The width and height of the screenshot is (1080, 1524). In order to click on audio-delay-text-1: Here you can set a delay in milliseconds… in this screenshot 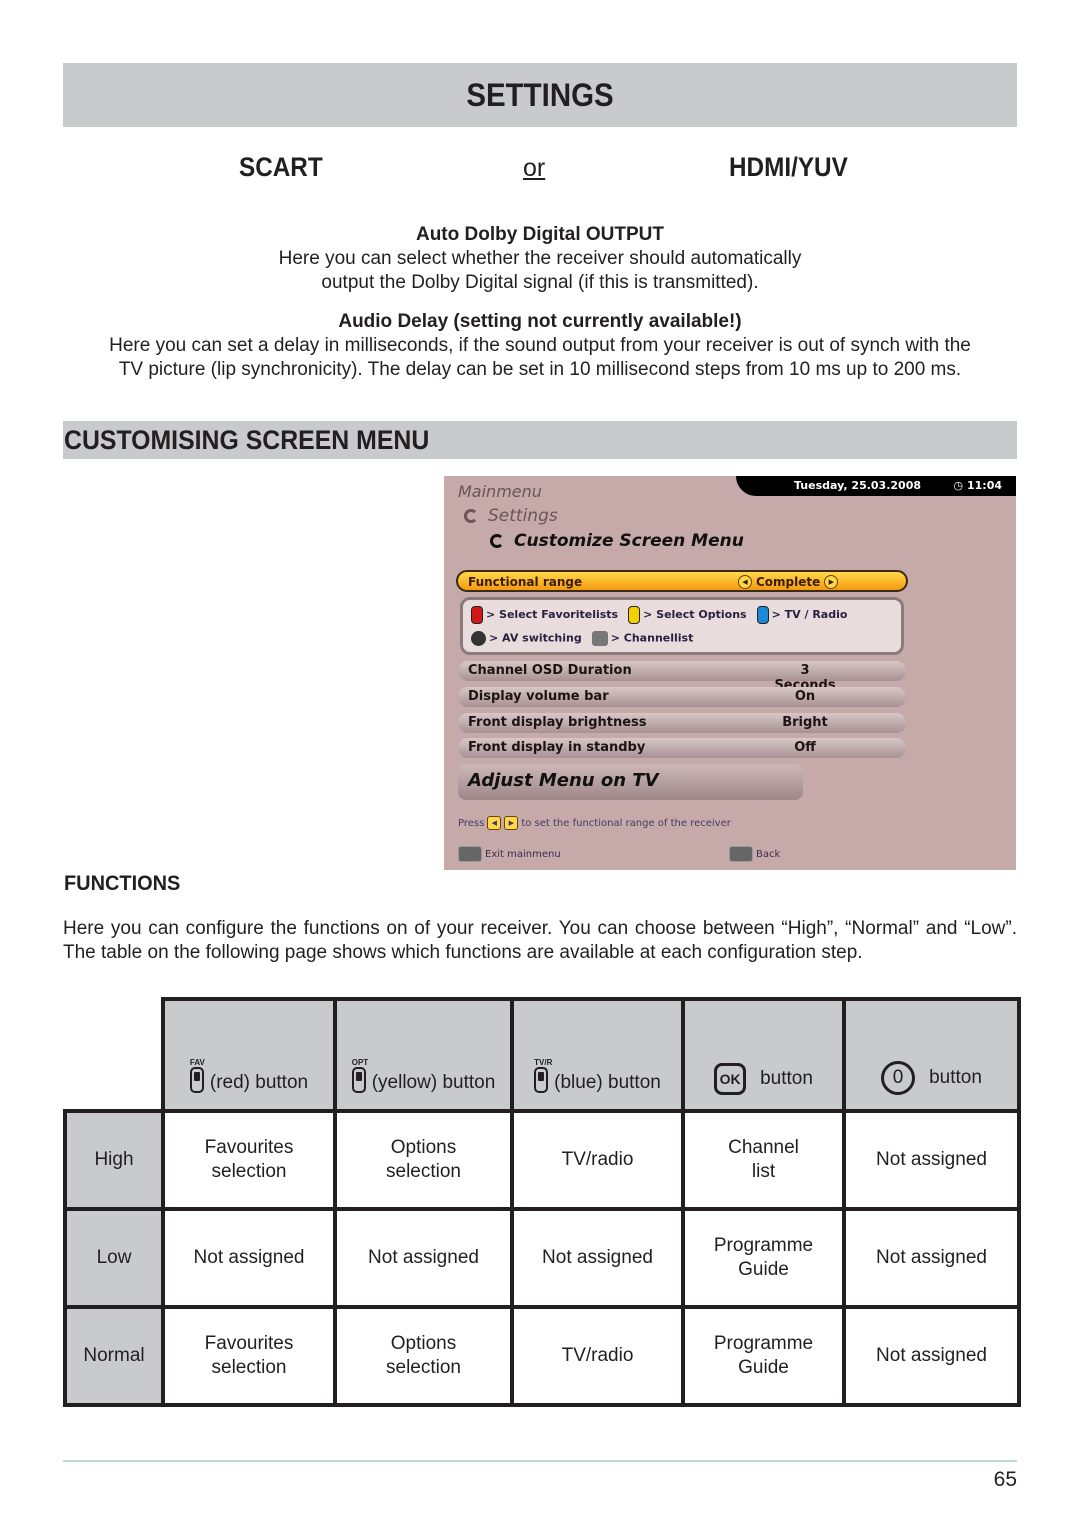, I will do `click(540, 345)`.